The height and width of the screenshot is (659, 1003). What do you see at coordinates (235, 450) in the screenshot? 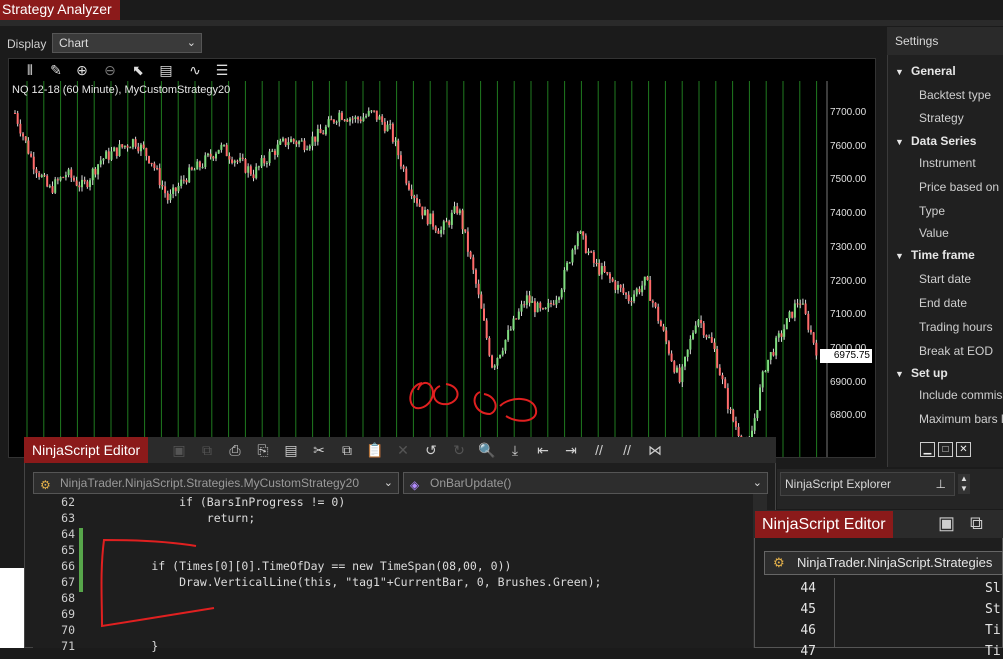
I see `print-icon: ⎙` at bounding box center [235, 450].